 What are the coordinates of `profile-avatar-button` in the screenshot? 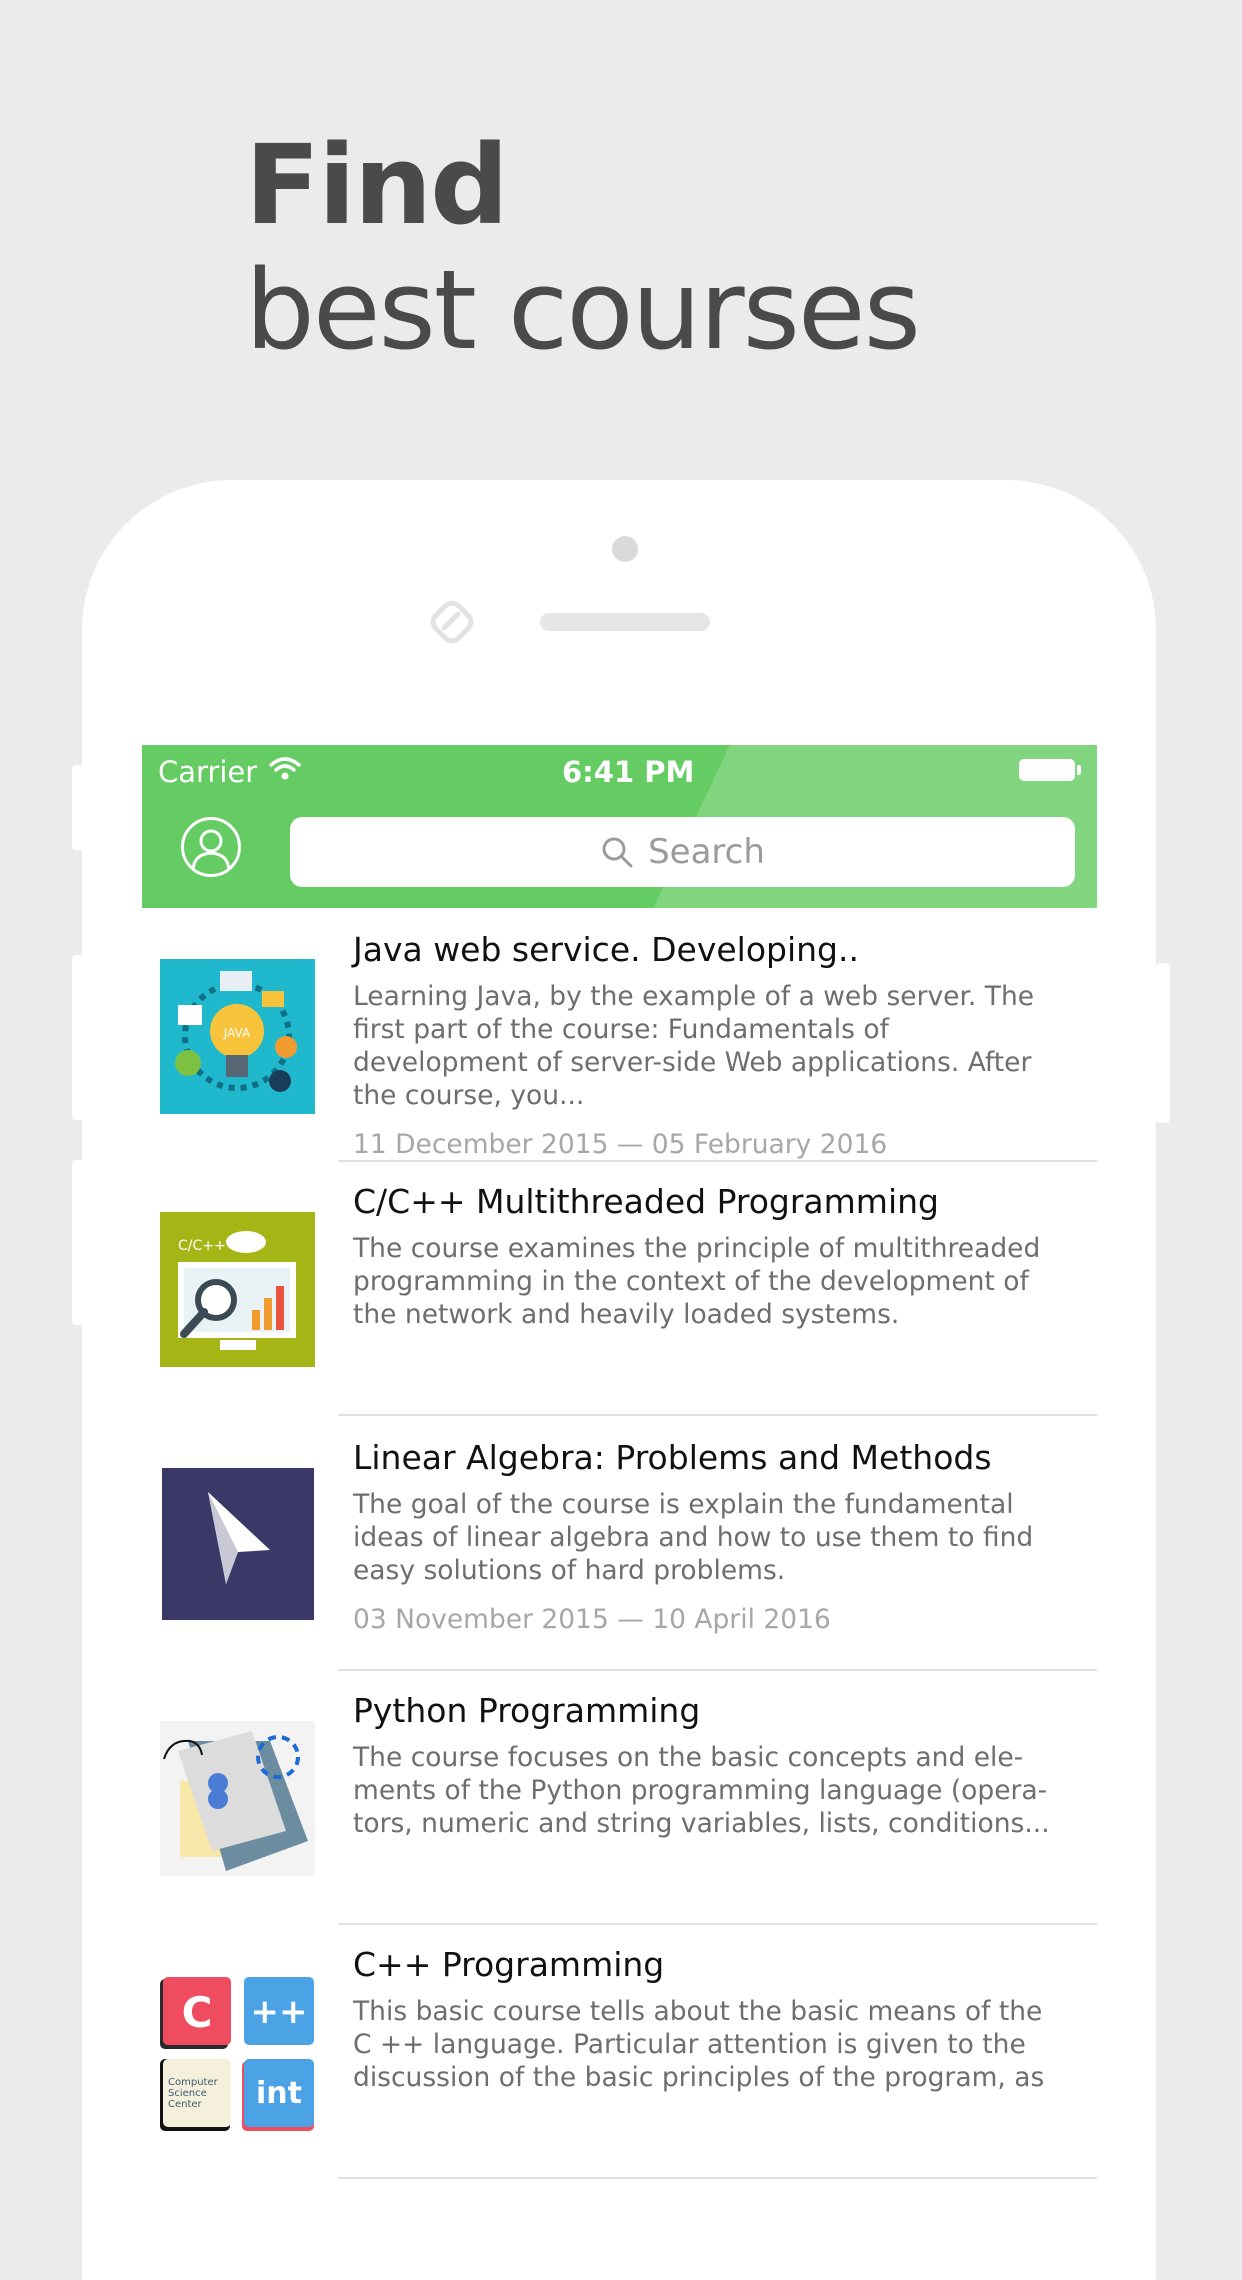 It's located at (211, 847).